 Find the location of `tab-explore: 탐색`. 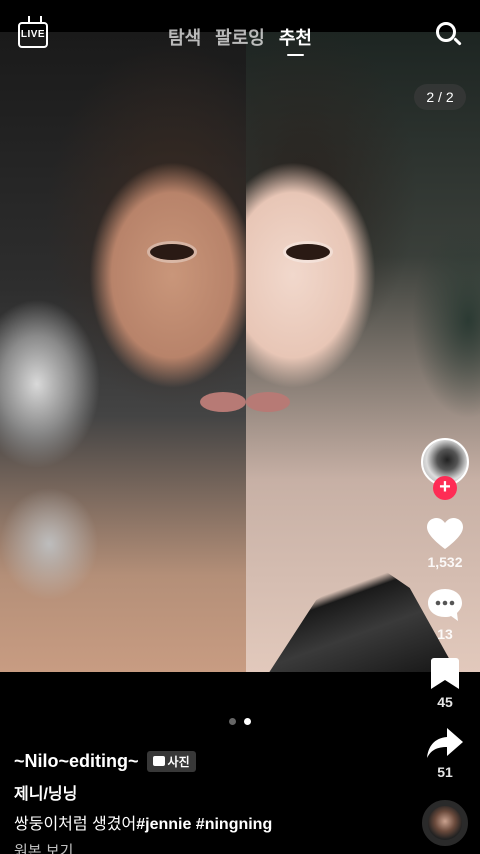

tab-explore: 탐색 is located at coordinates (184, 40).